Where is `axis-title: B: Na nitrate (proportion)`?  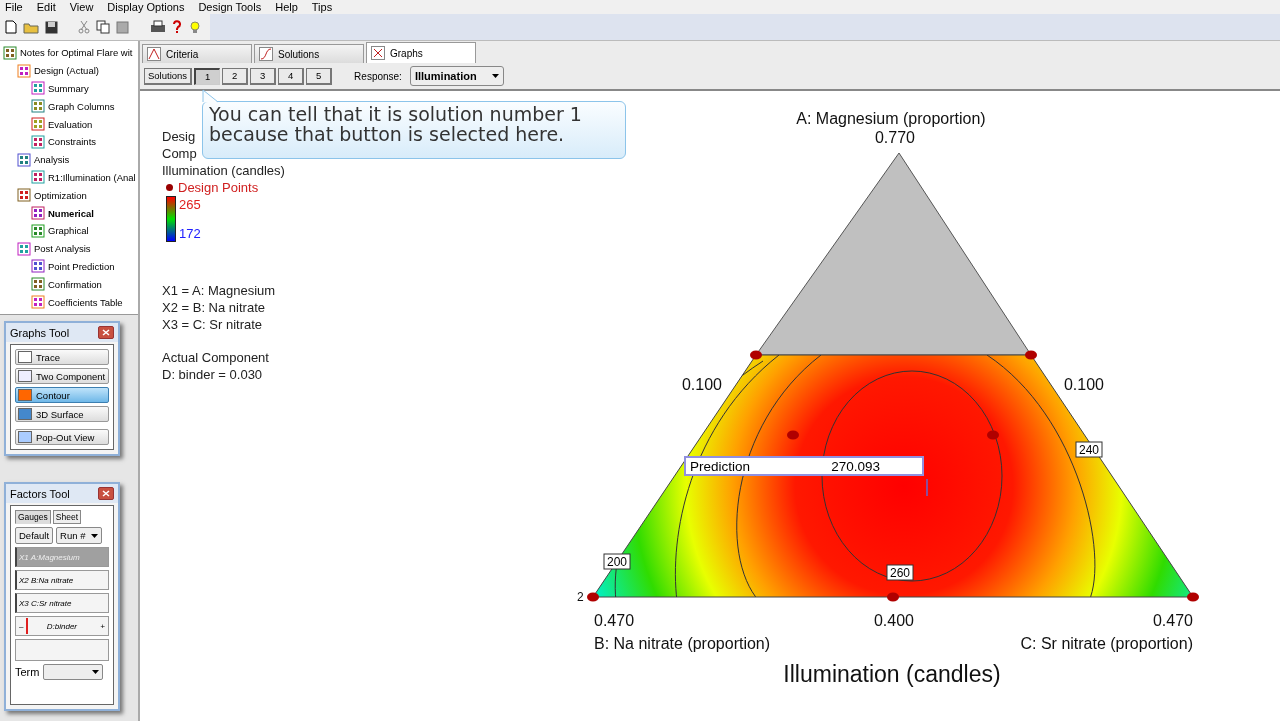
axis-title: B: Na nitrate (proportion) is located at coordinates (682, 643).